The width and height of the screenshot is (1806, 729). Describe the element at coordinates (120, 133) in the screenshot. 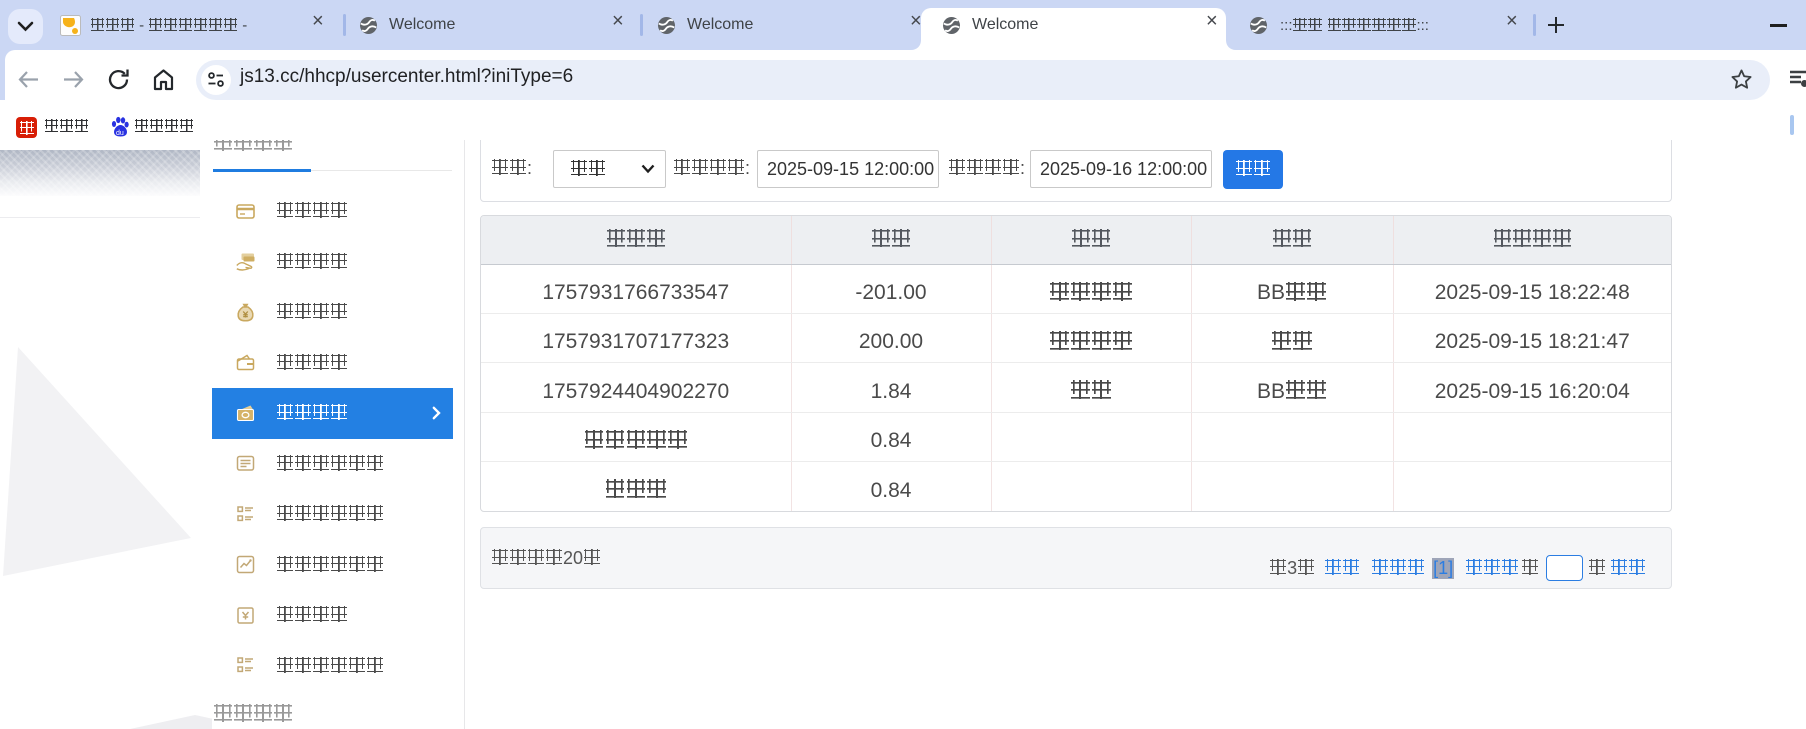

I see `svg-text: du` at that location.